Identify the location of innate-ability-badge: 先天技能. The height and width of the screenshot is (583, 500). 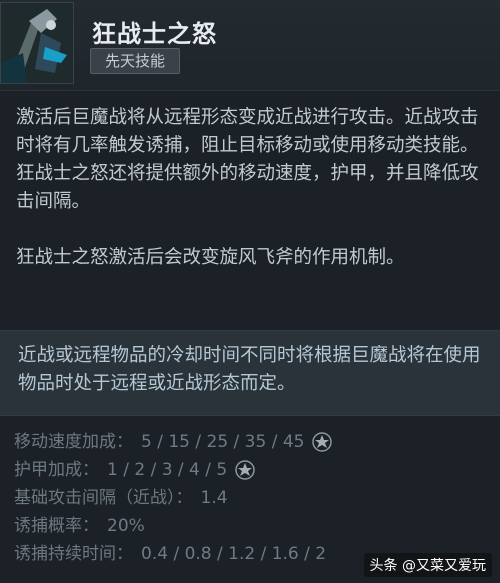
(135, 61).